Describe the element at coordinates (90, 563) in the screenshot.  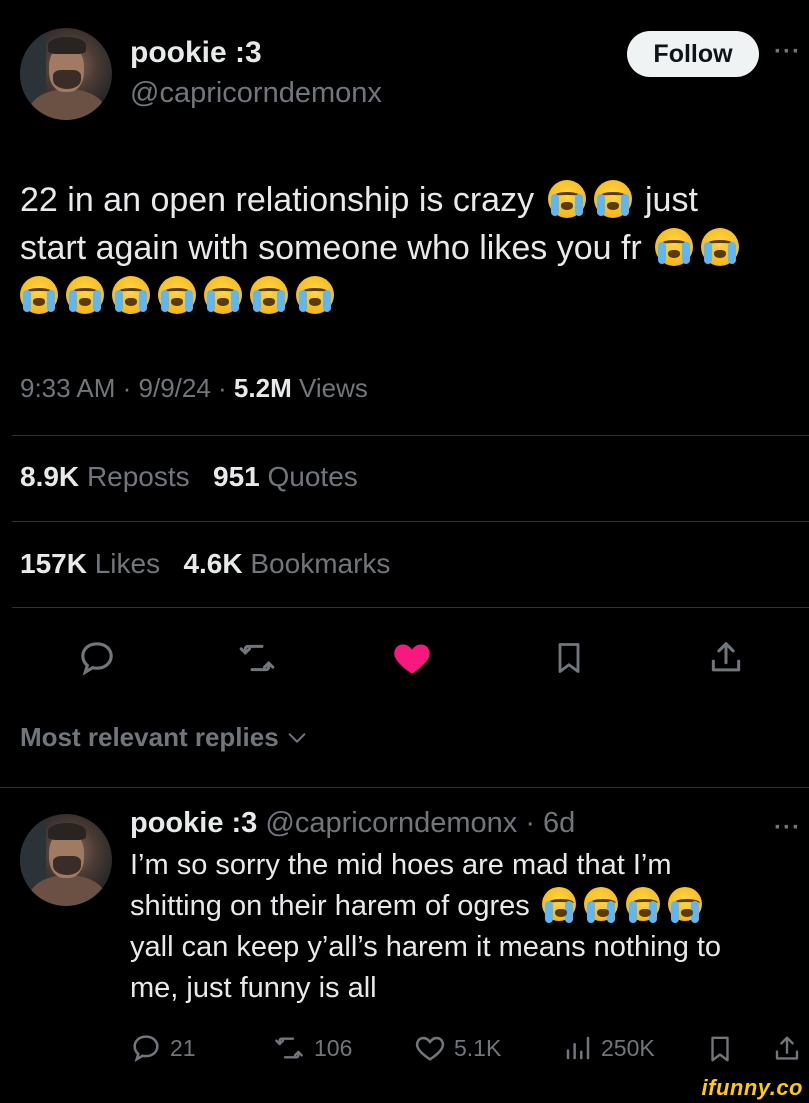
I see `likes-link: 157K Likes` at that location.